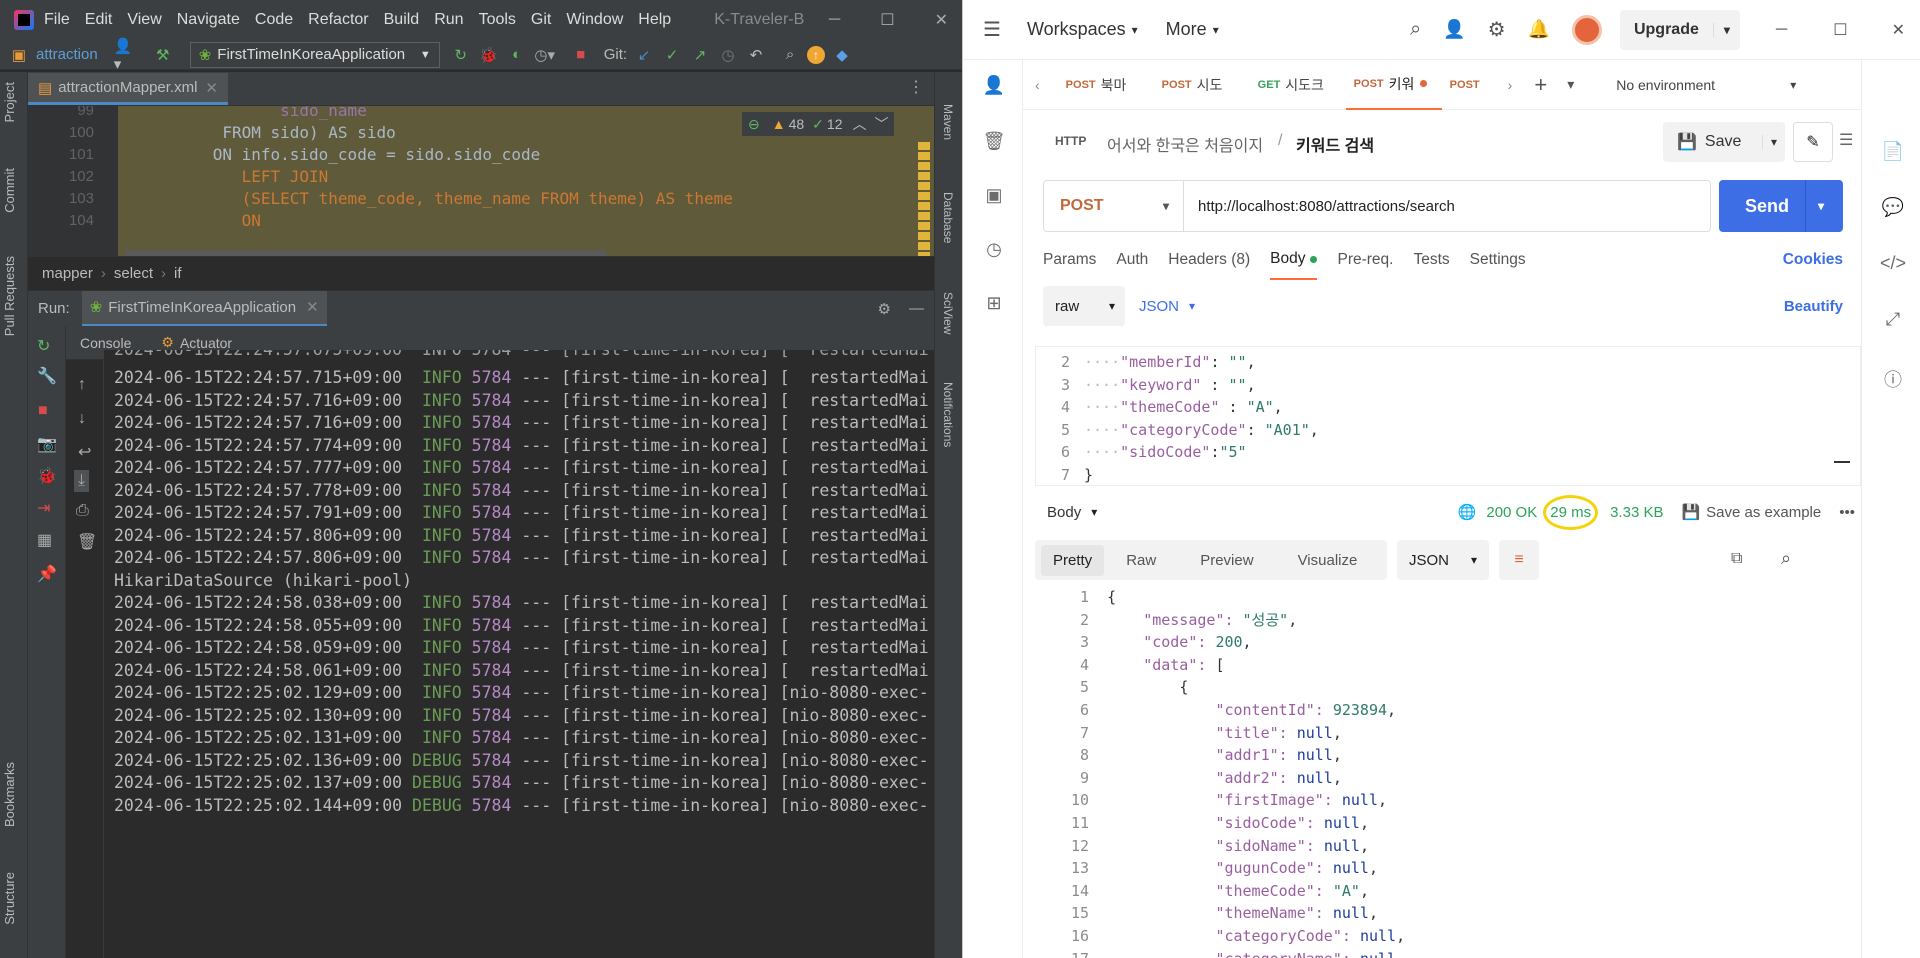  I want to click on exit-icon: ⇥, so click(43, 508).